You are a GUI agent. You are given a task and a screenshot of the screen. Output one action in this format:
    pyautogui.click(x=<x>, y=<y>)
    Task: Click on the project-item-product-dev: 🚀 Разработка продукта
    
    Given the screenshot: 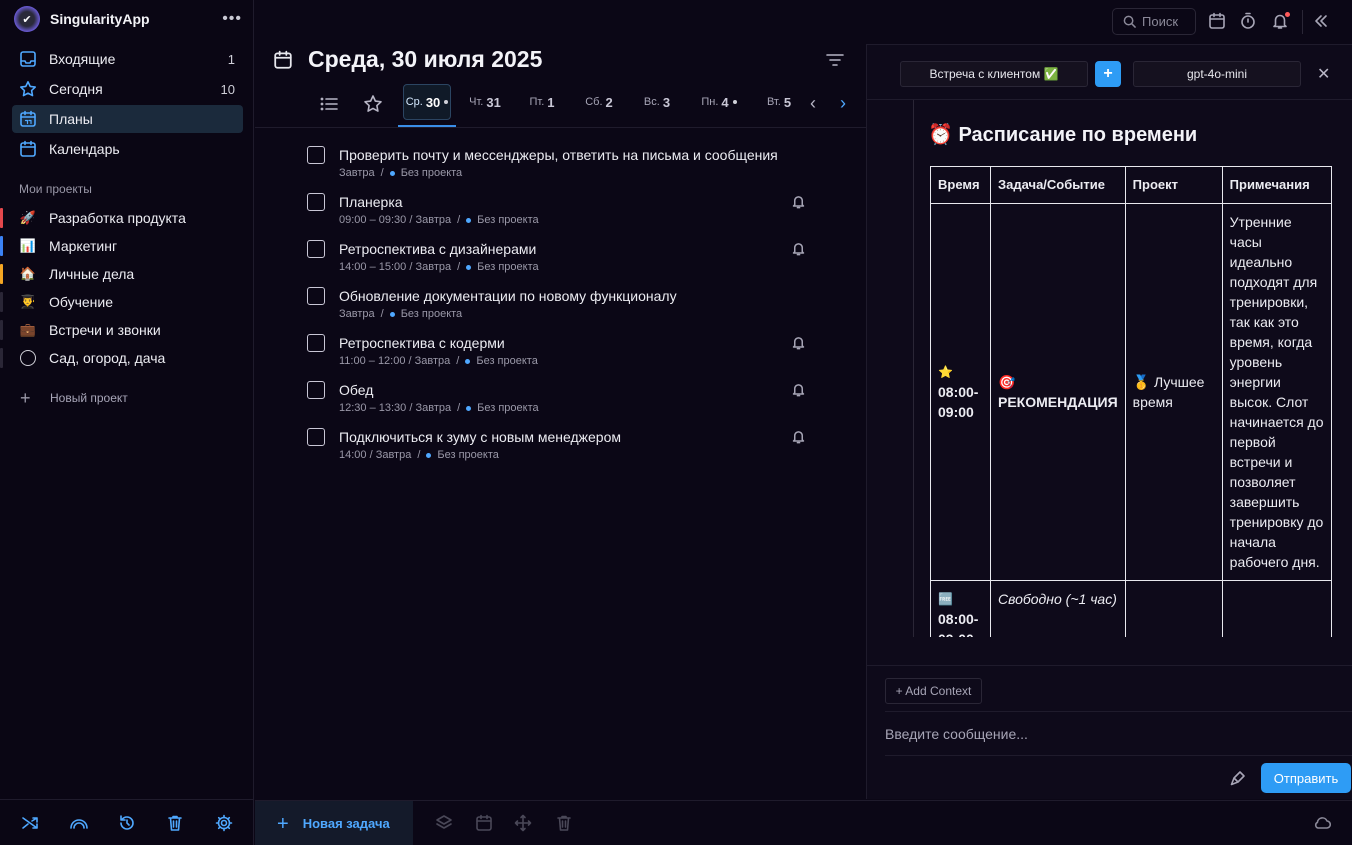 What is the action you would take?
    pyautogui.click(x=125, y=218)
    